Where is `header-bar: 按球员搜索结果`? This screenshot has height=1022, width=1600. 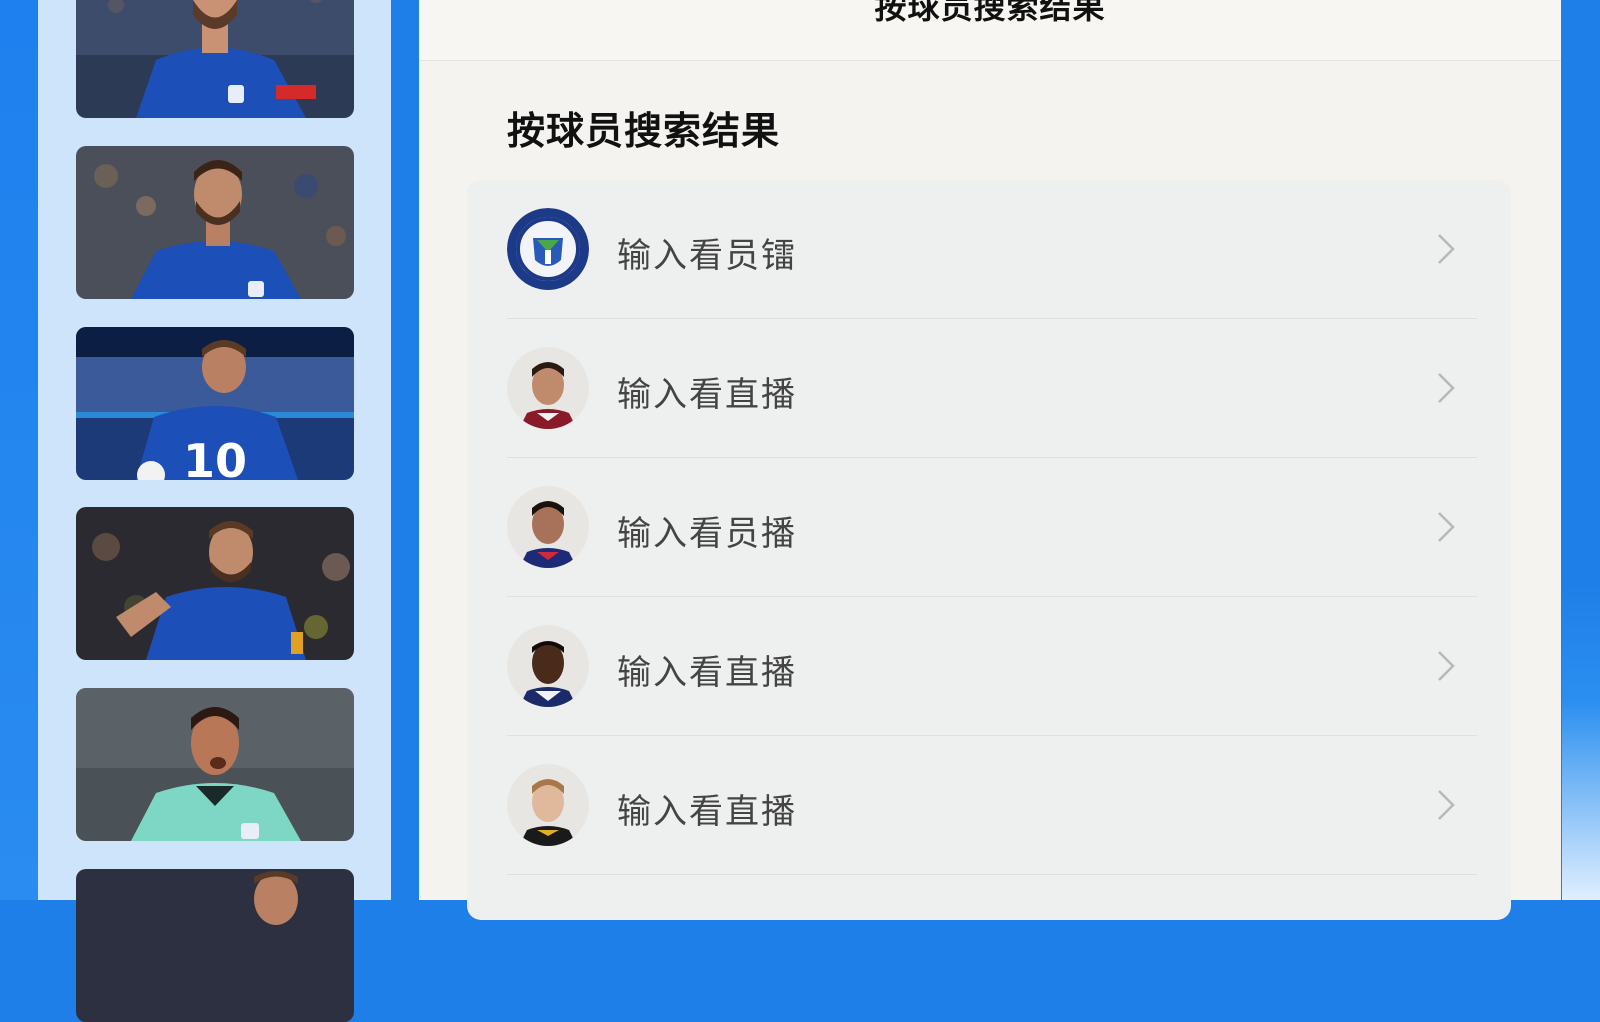
header-bar: 按球员搜索结果 is located at coordinates (990, 30).